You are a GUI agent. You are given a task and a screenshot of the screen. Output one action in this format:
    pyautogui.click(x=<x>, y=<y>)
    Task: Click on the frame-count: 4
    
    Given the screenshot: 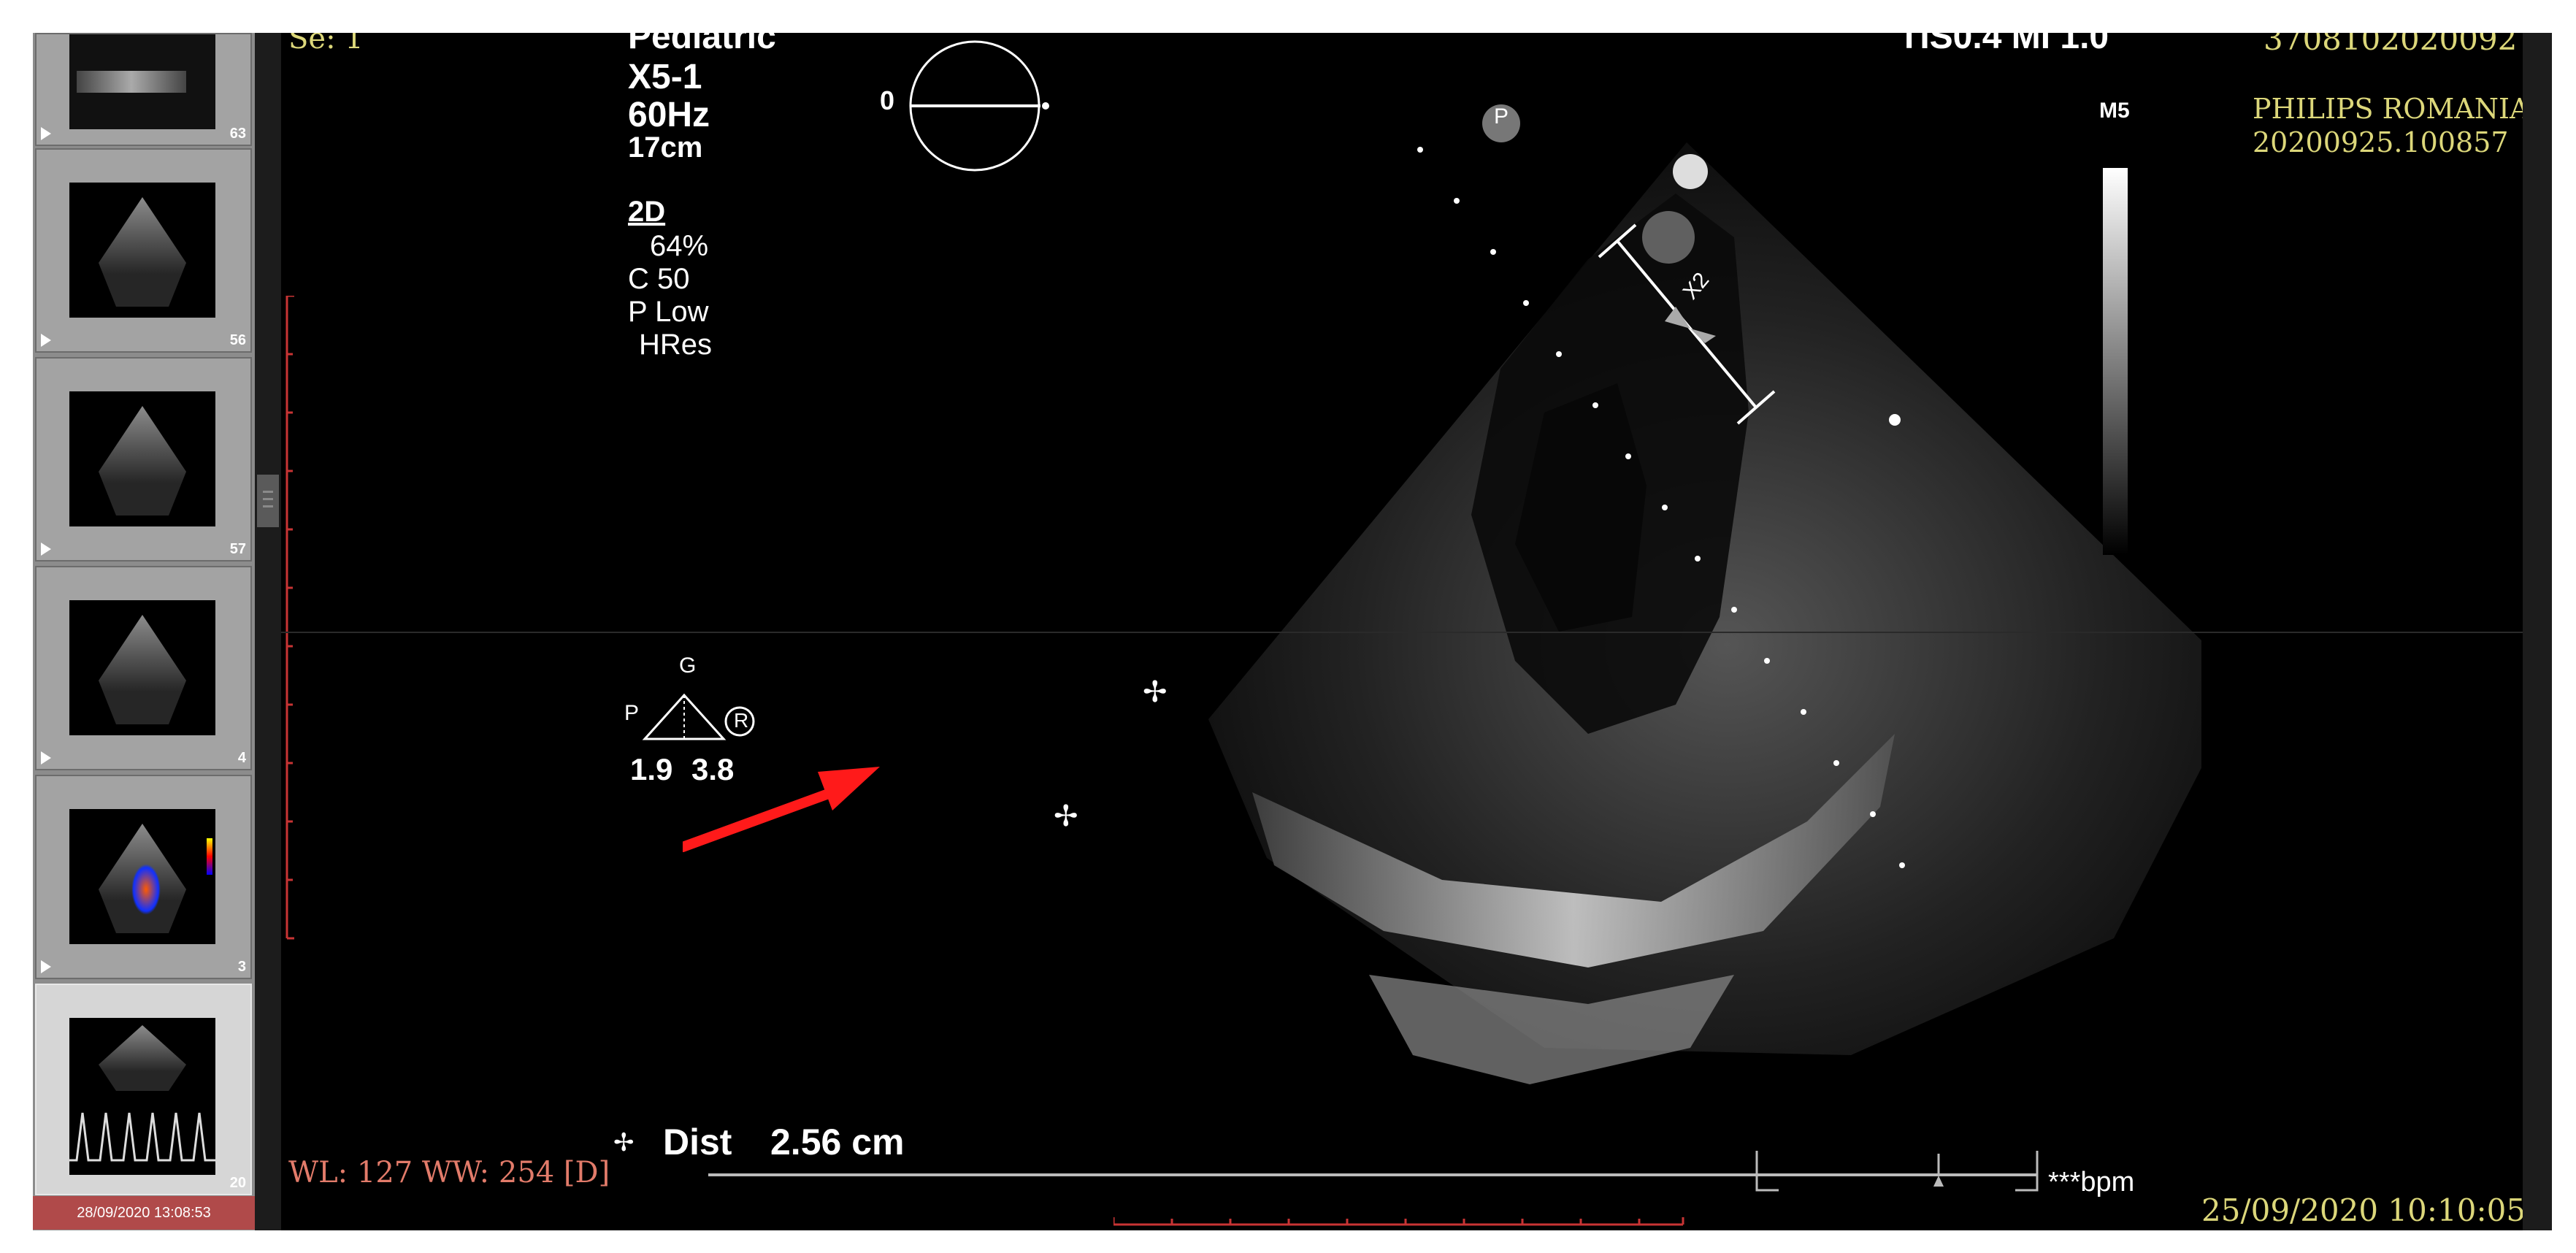 What is the action you would take?
    pyautogui.click(x=241, y=758)
    